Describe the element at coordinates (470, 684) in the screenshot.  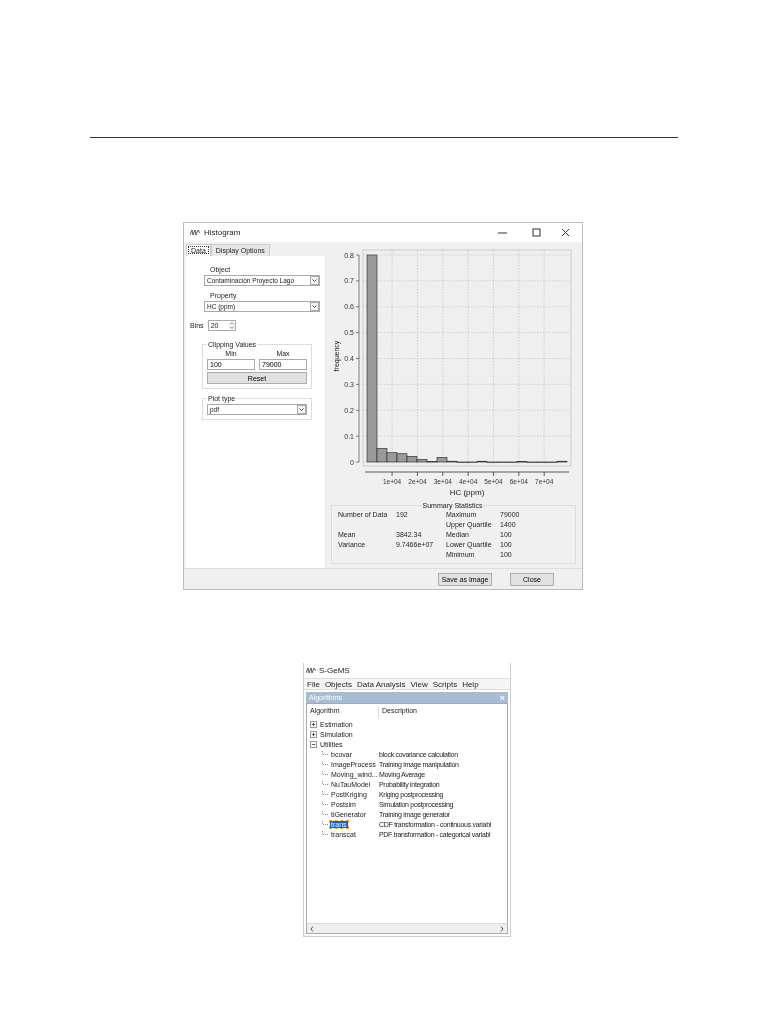
I see `menu-item: Help` at that location.